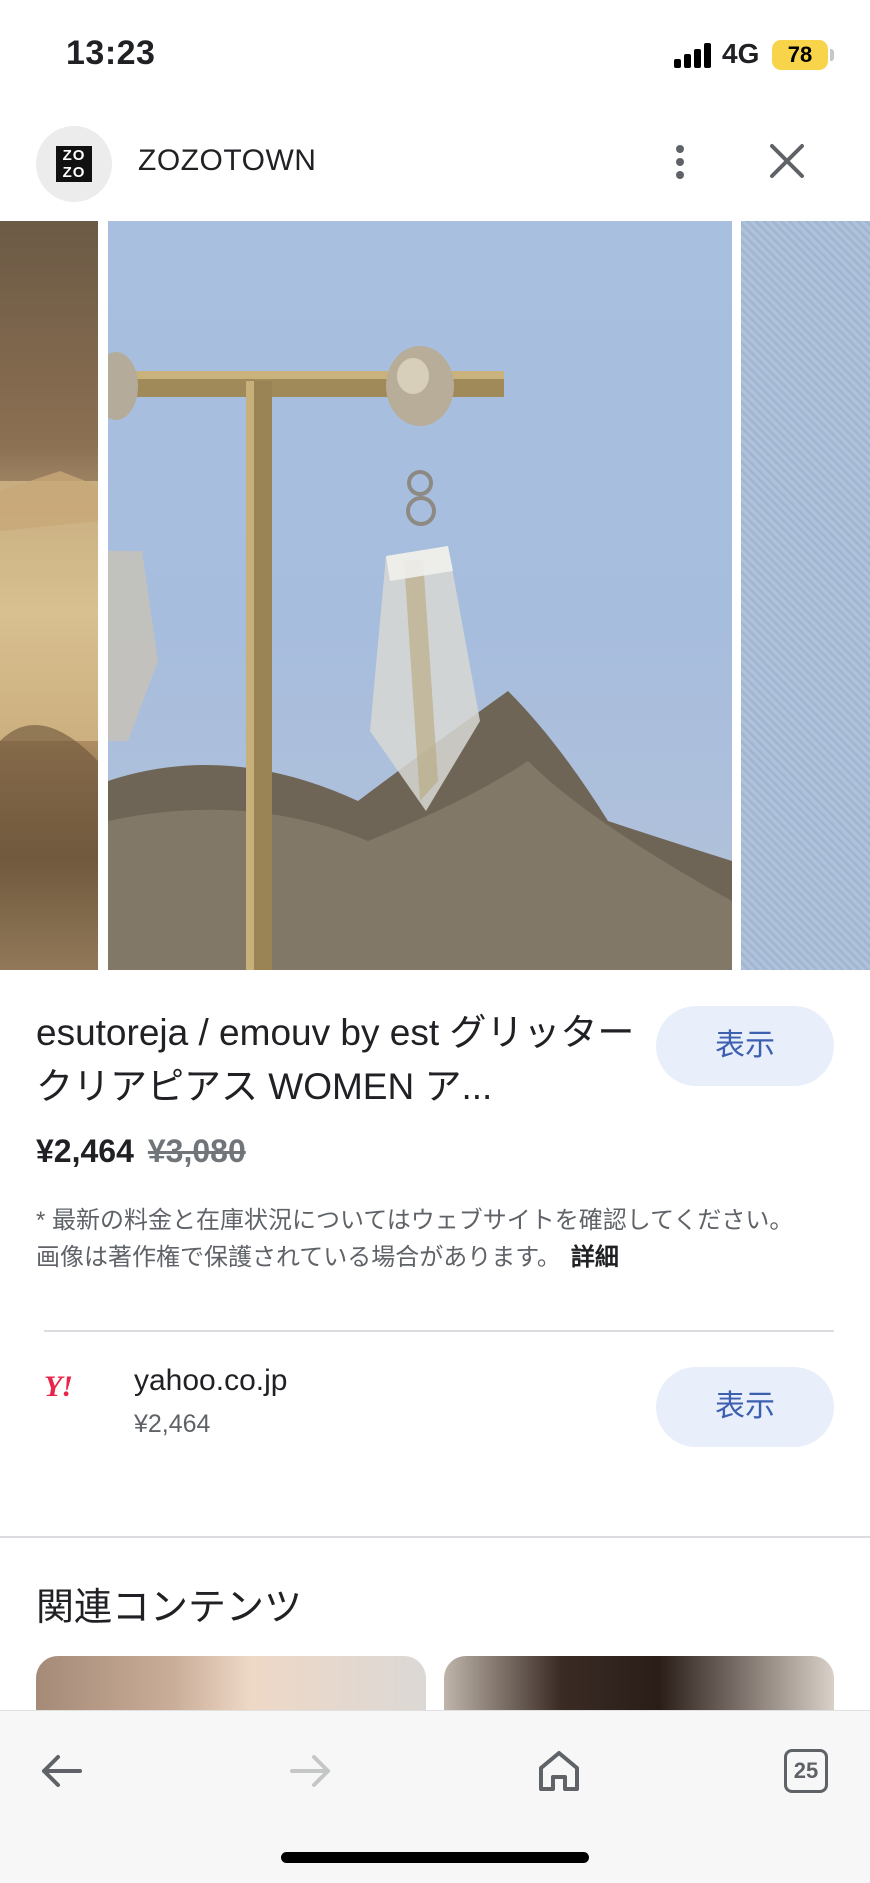  Describe the element at coordinates (439, 1331) in the screenshot. I see `divider` at that location.